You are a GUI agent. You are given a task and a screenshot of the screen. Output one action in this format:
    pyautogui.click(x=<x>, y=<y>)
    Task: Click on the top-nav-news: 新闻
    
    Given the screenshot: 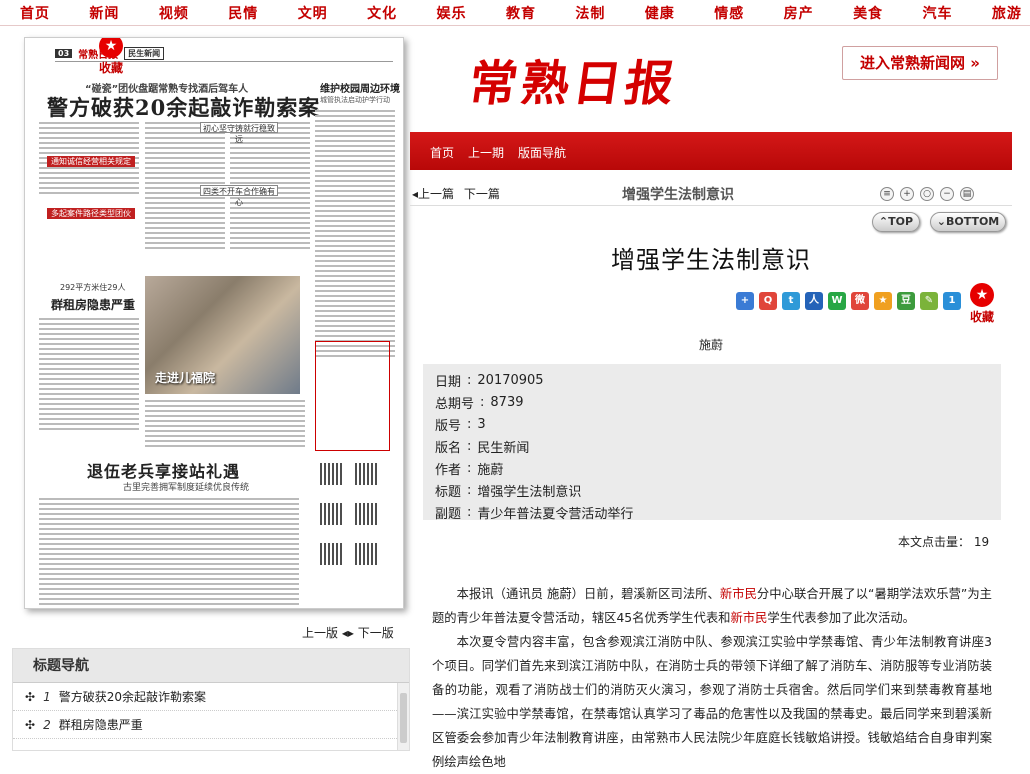 What is the action you would take?
    pyautogui.click(x=104, y=13)
    